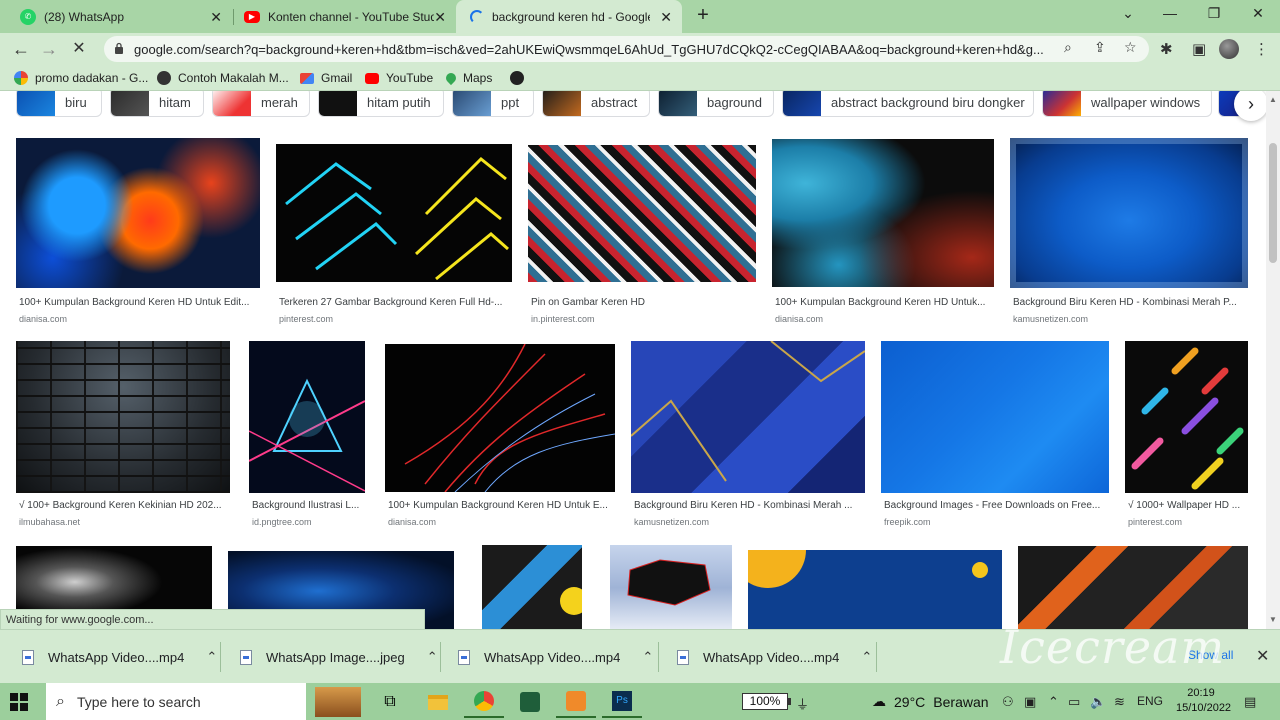 The image size is (1280, 720). I want to click on chip-abstract: abstract, so click(596, 104).